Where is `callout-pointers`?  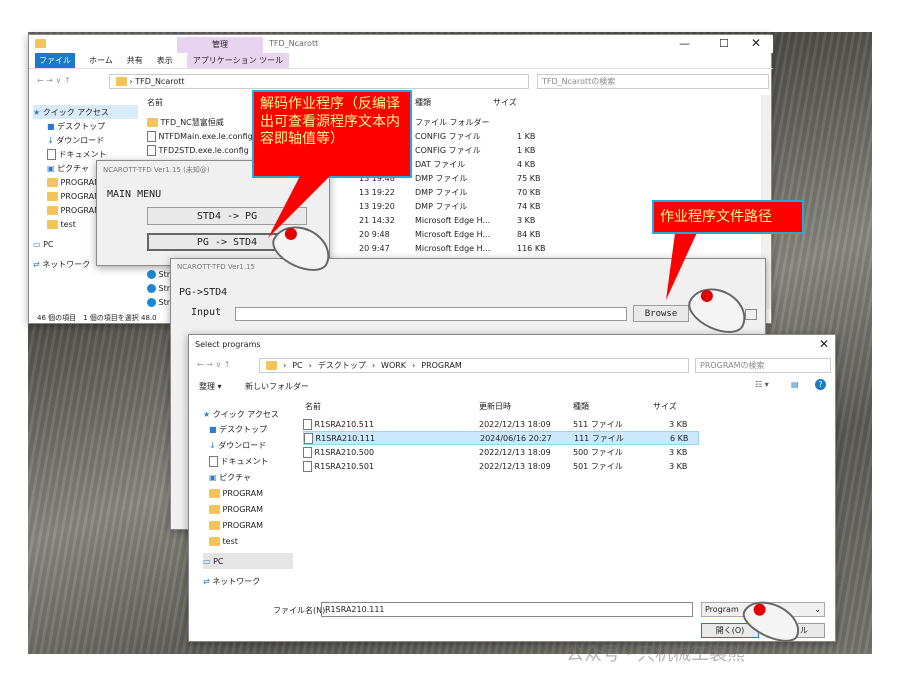
callout-pointers is located at coordinates (484, 238).